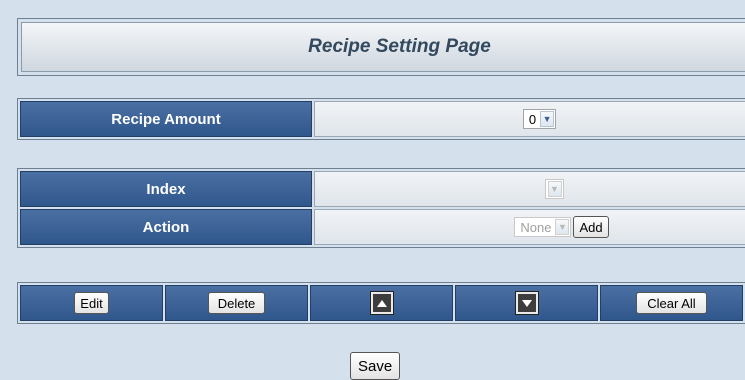  I want to click on save-button: Save, so click(375, 366).